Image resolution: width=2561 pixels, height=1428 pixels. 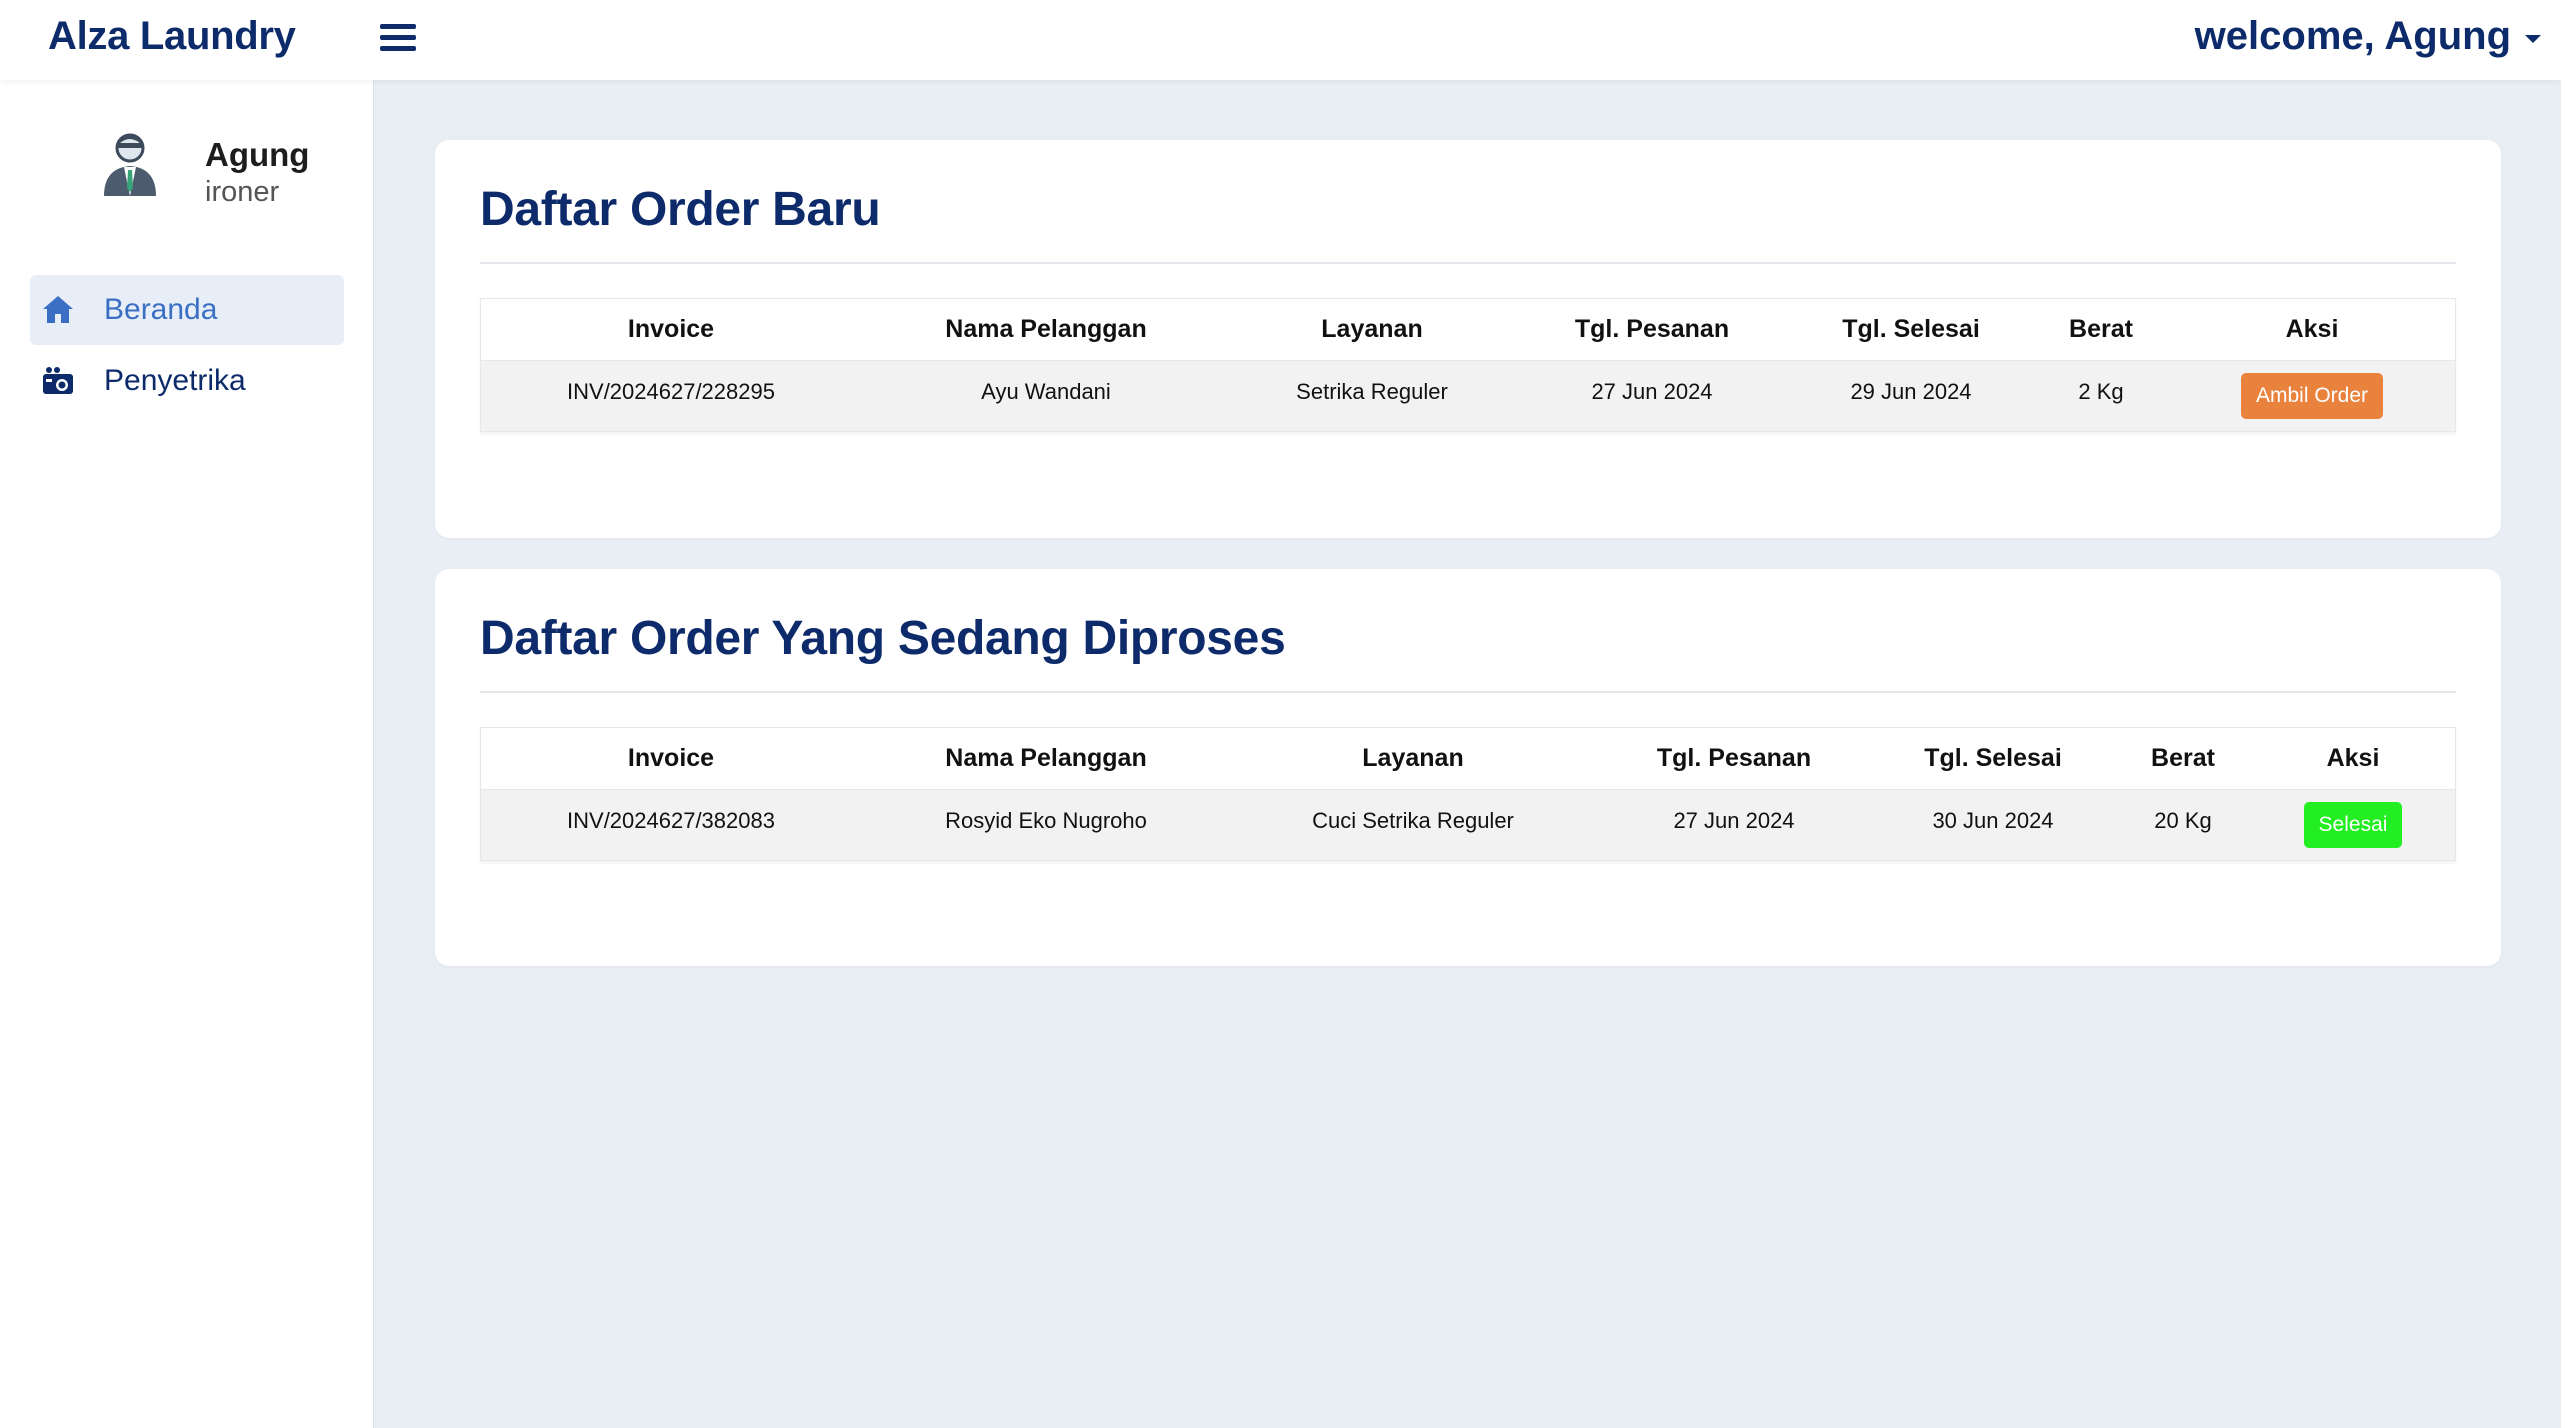 What do you see at coordinates (671, 820) in the screenshot?
I see `invoice-cell: INV/2024627/382083` at bounding box center [671, 820].